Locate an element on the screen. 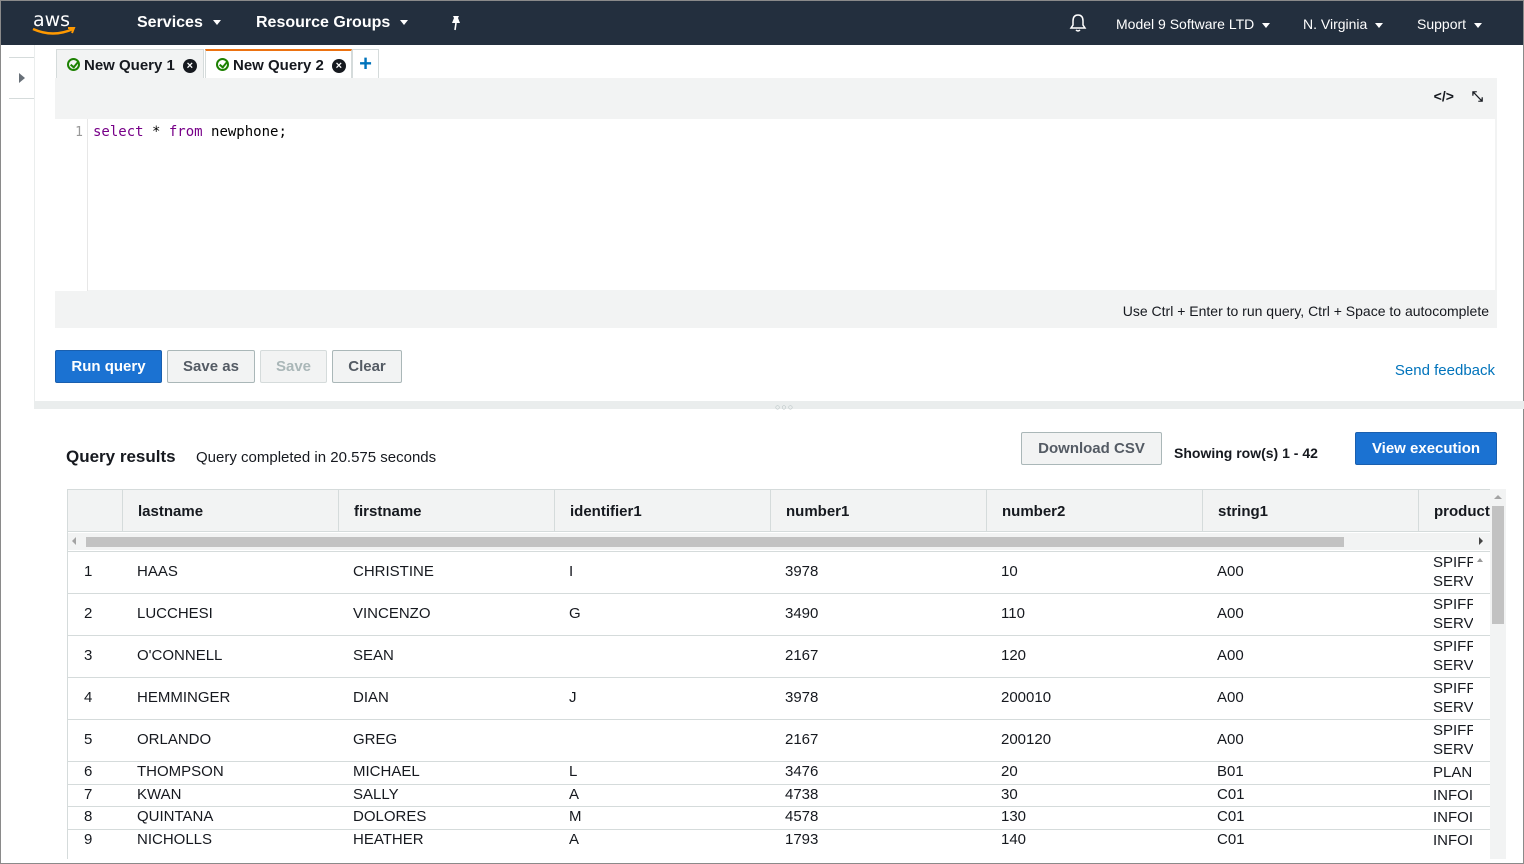 This screenshot has width=1524, height=864. cell-scroll-up-icon is located at coordinates (1480, 560).